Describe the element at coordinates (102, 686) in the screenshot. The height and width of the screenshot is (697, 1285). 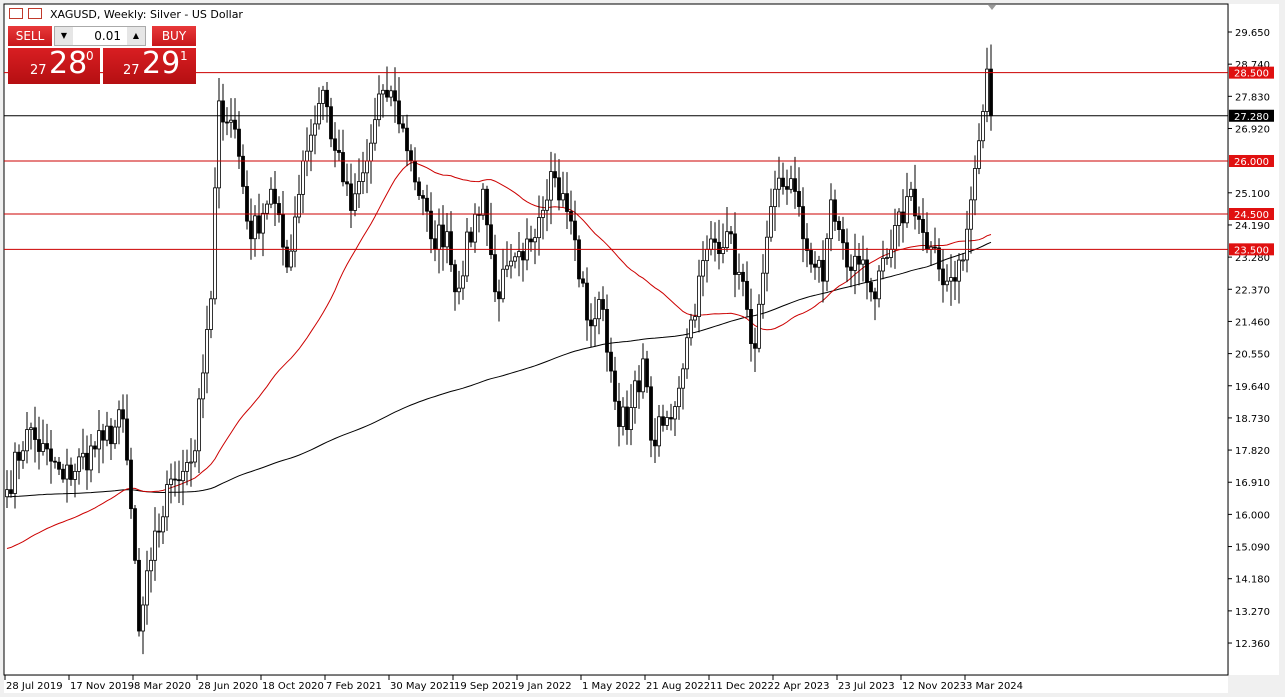
I see `x-tick-label: 17 Nov 2019` at that location.